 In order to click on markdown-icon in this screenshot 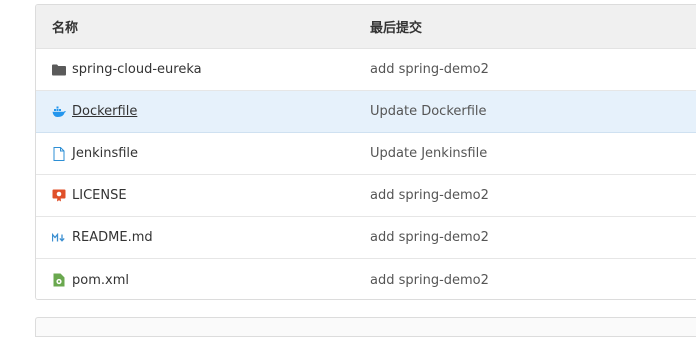, I will do `click(59, 238)`.